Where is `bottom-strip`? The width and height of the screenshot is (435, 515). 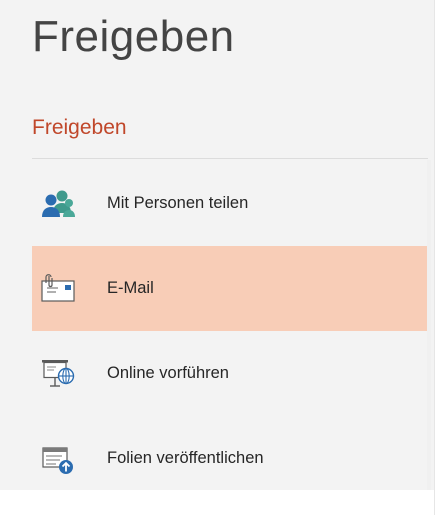 bottom-strip is located at coordinates (217, 502).